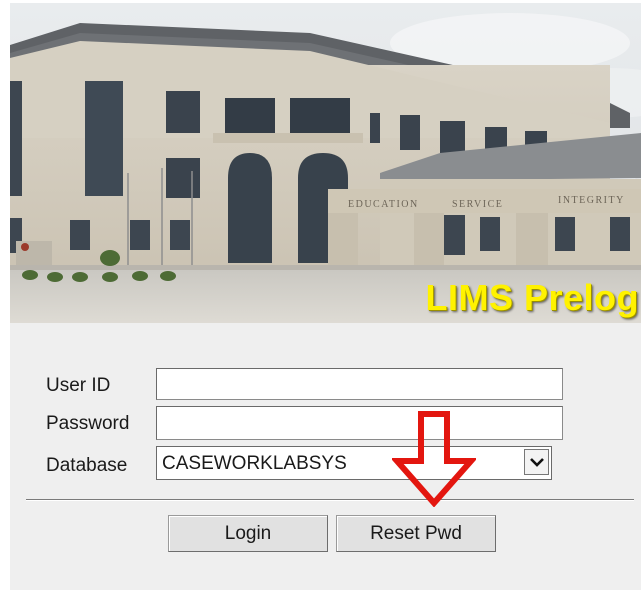 Image resolution: width=641 pixels, height=590 pixels. What do you see at coordinates (532, 297) in the screenshot?
I see `app-title: LIMS Prelog` at bounding box center [532, 297].